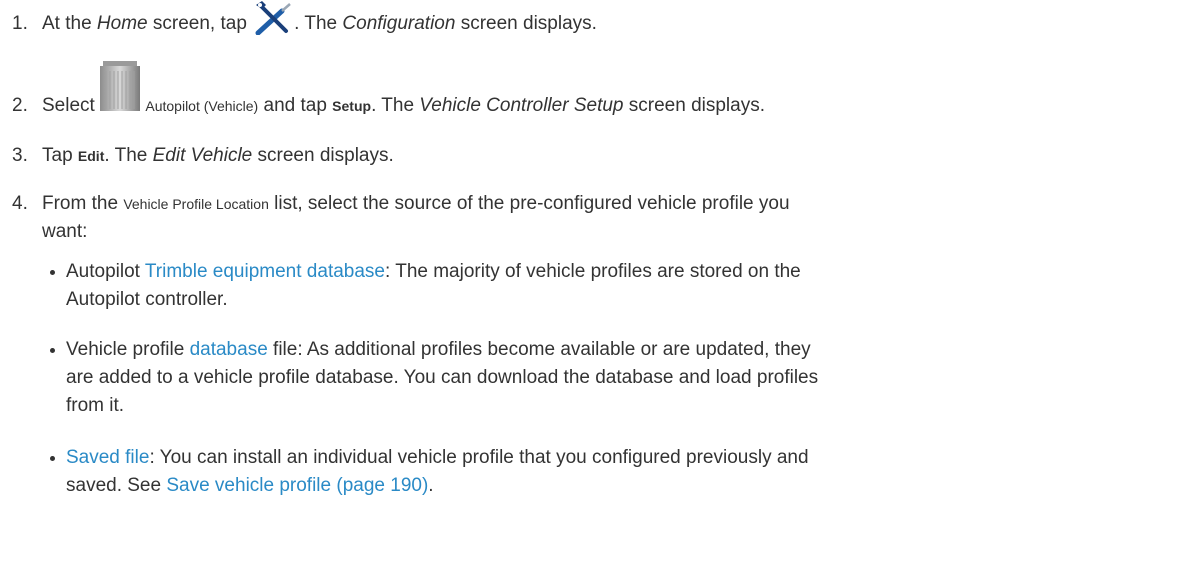  Describe the element at coordinates (202, 155) in the screenshot. I see `edit-vehicle-screen-name: Edit Vehicle` at that location.